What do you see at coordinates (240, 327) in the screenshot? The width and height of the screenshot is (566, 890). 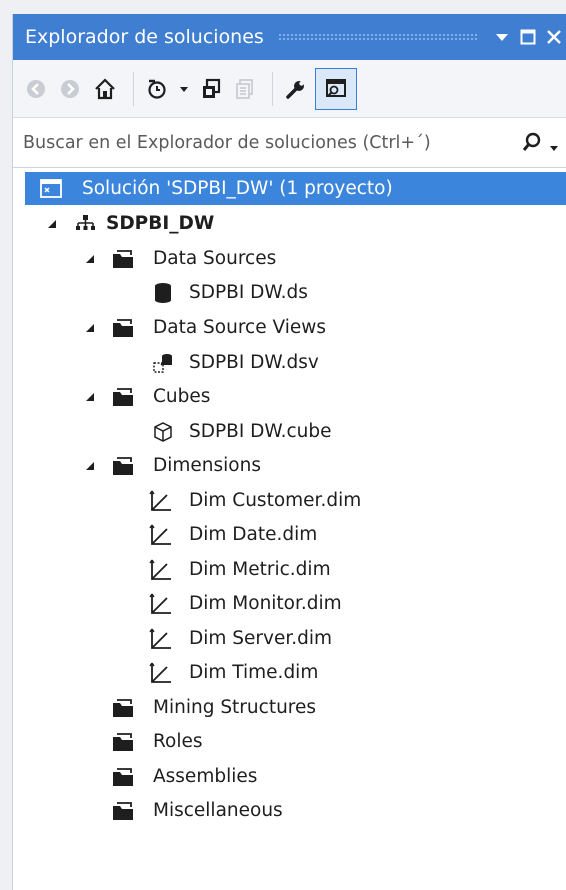 I see `folder-label: Data Source Views` at bounding box center [240, 327].